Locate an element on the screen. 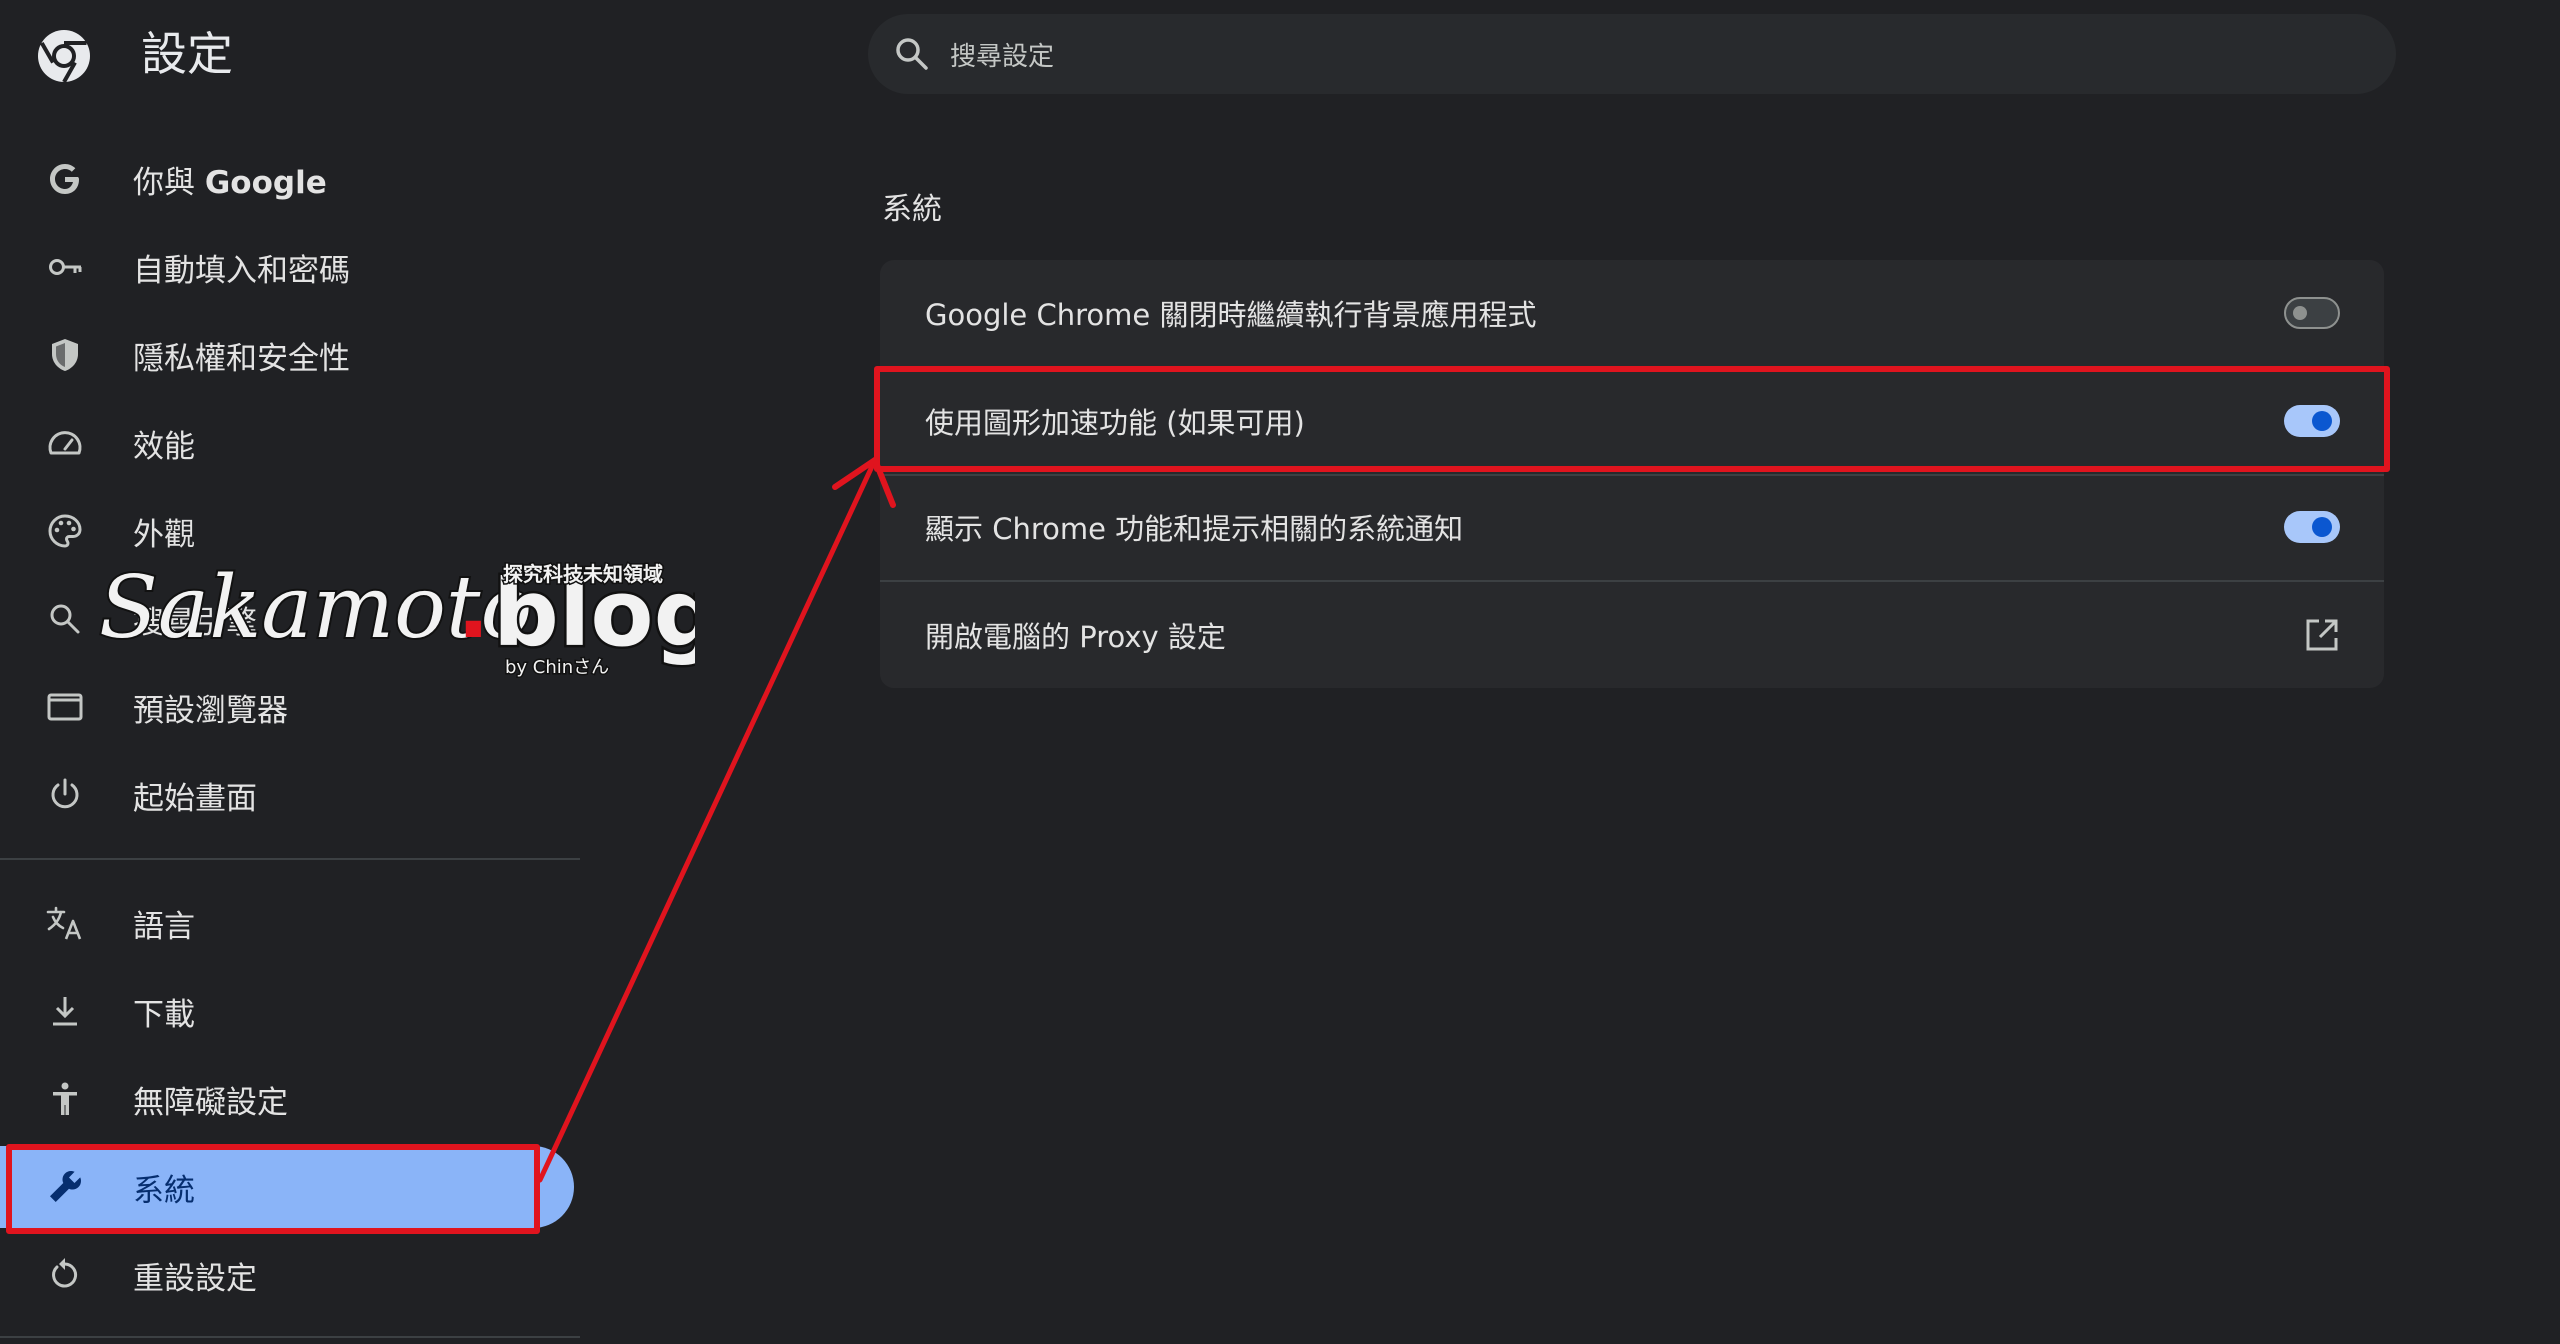 The height and width of the screenshot is (1344, 2560). setting-row-background-apps: Google Chrome 關閉時繼續執行背景應用程式 is located at coordinates (1632, 313).